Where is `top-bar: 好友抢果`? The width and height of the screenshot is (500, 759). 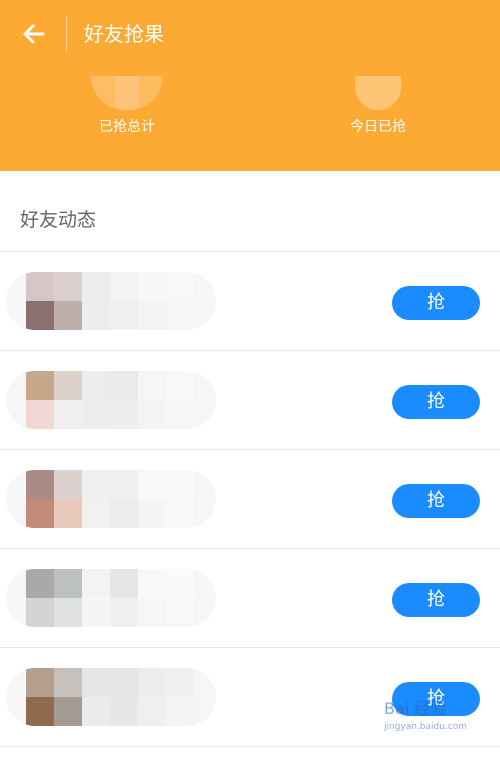
top-bar: 好友抢果 is located at coordinates (250, 34).